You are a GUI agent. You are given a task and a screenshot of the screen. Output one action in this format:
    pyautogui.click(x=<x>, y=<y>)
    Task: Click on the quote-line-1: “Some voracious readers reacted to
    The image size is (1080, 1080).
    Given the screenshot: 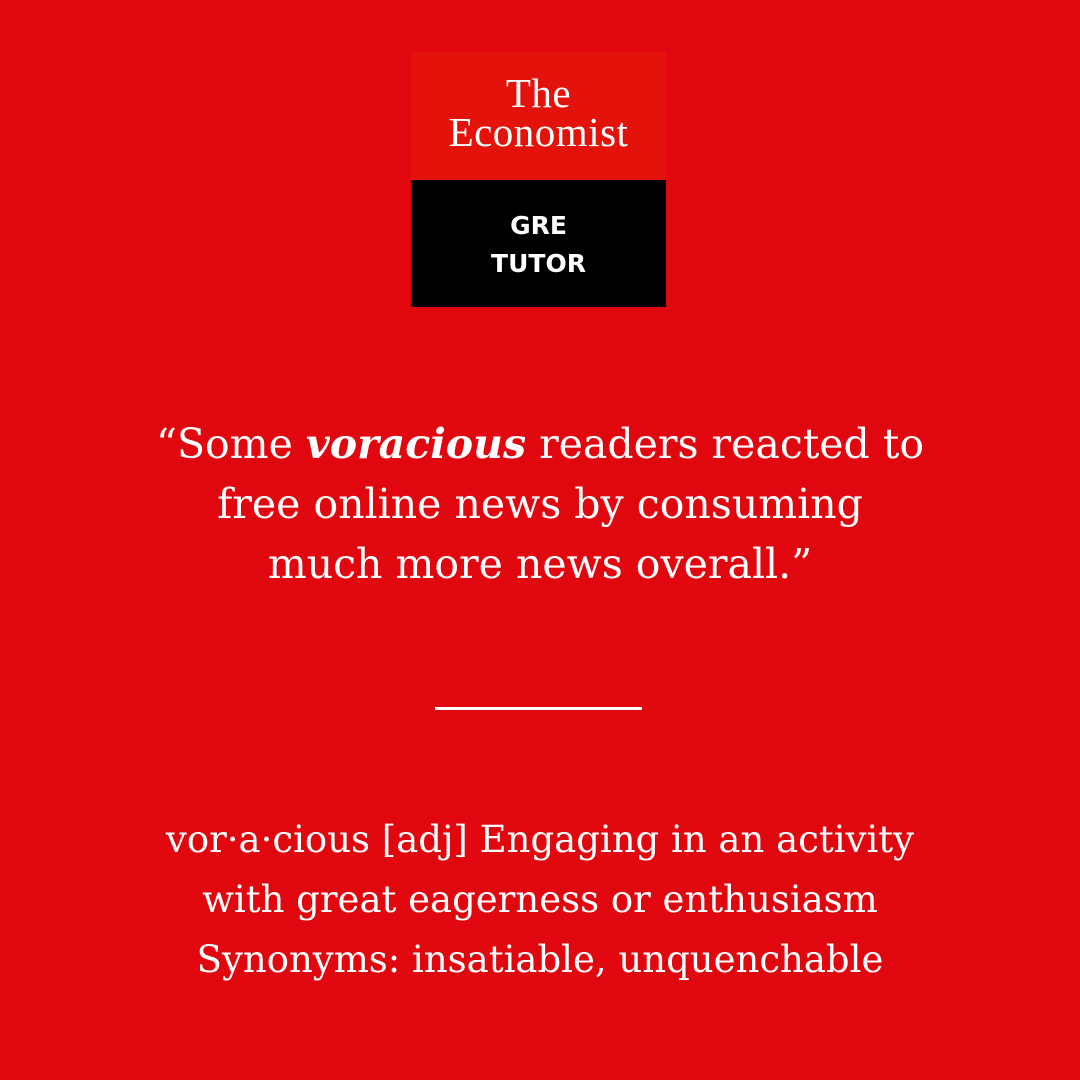 What is the action you would take?
    pyautogui.click(x=540, y=444)
    